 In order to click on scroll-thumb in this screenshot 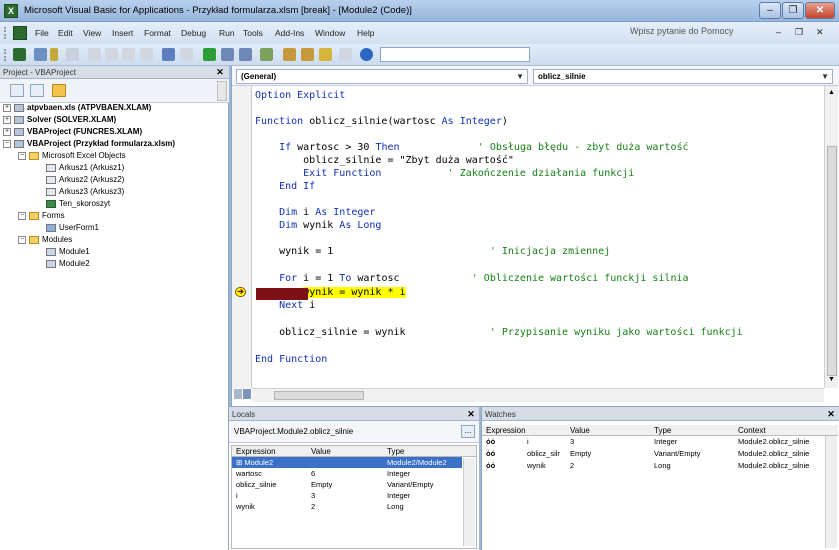, I will do `click(832, 261)`.